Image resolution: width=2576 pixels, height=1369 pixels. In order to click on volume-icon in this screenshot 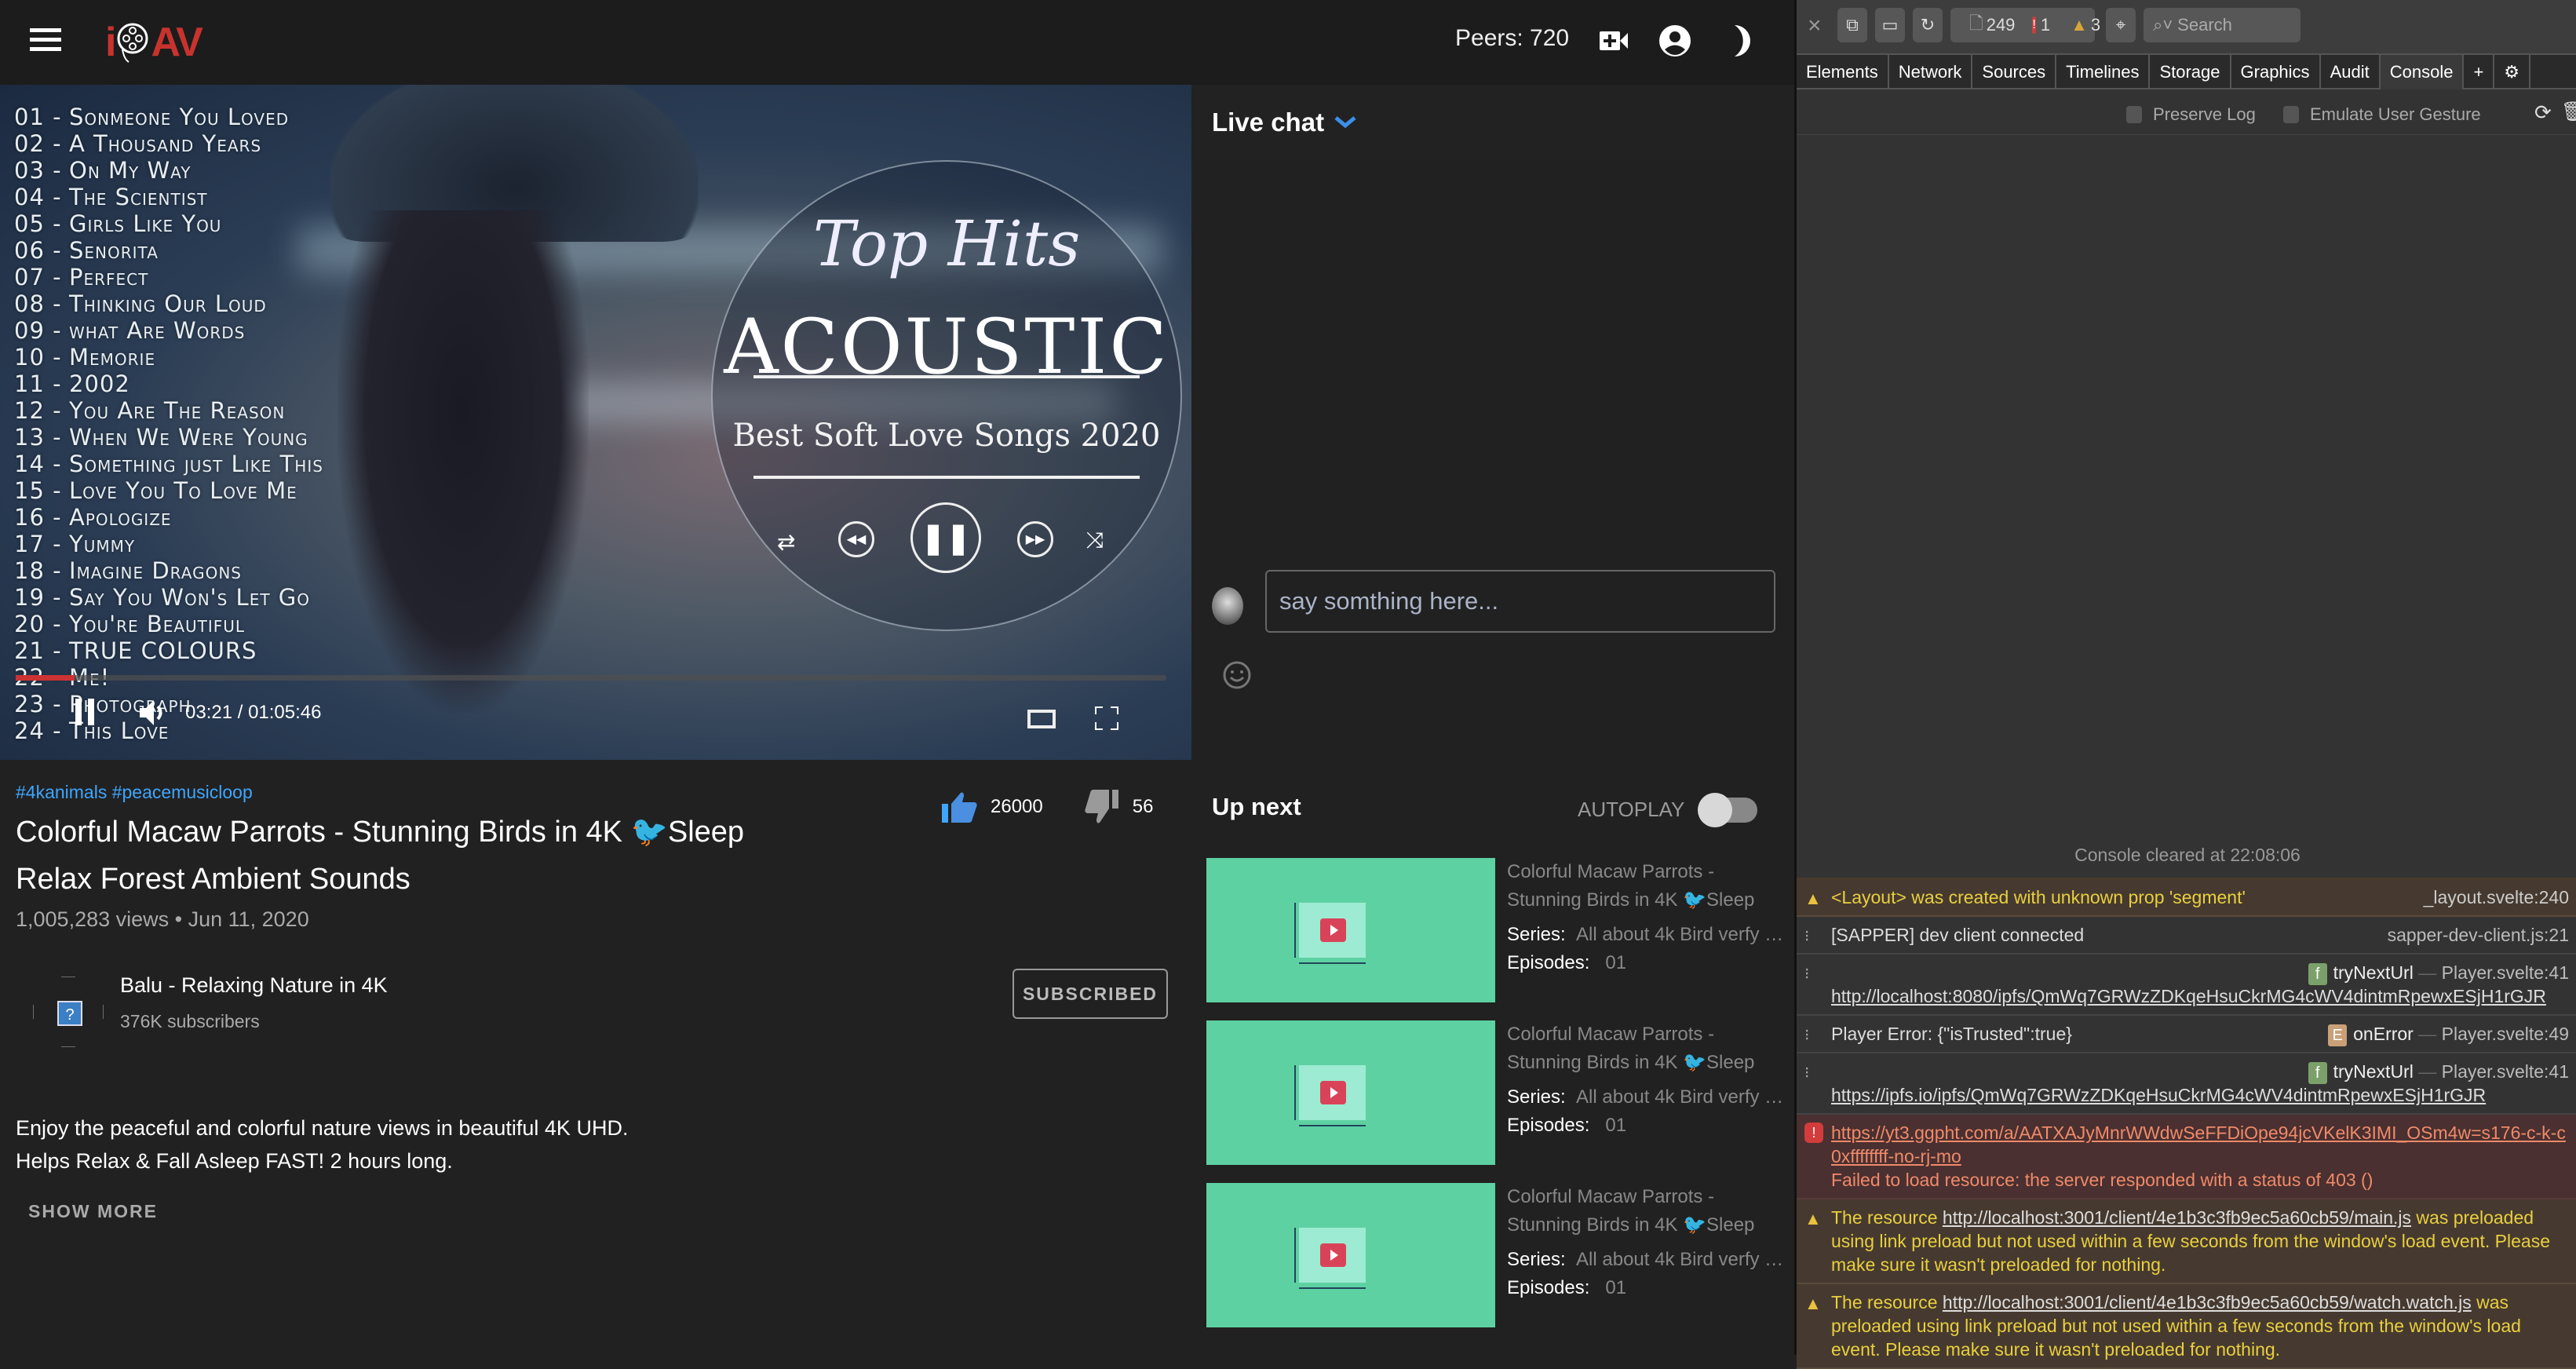, I will do `click(154, 713)`.